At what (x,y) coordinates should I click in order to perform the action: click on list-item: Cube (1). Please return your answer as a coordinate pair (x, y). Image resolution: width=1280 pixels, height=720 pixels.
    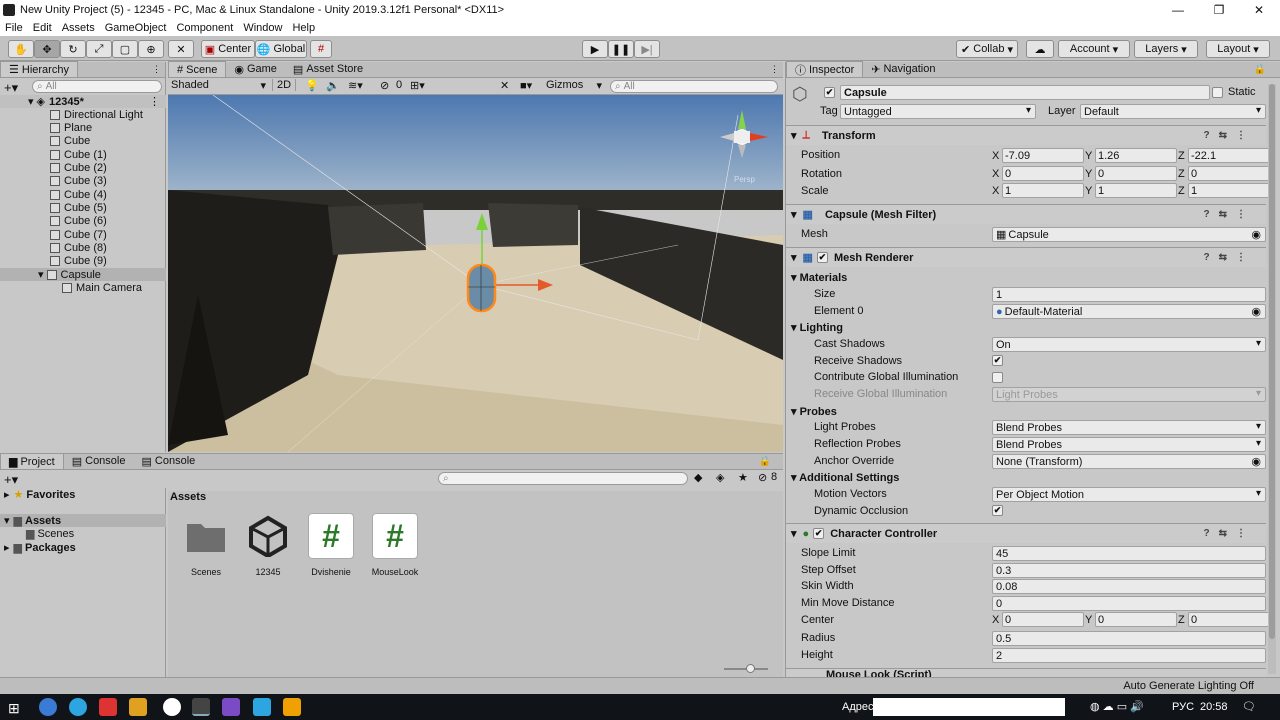
    Looking at the image, I should click on (83, 154).